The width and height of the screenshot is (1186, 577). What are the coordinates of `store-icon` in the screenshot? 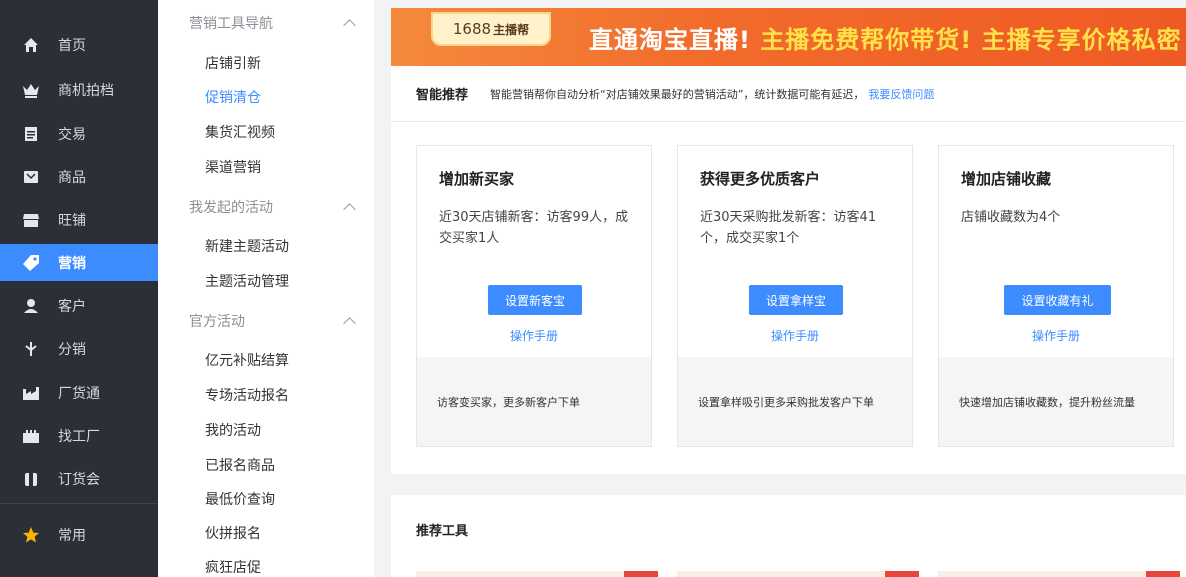 It's located at (31, 220).